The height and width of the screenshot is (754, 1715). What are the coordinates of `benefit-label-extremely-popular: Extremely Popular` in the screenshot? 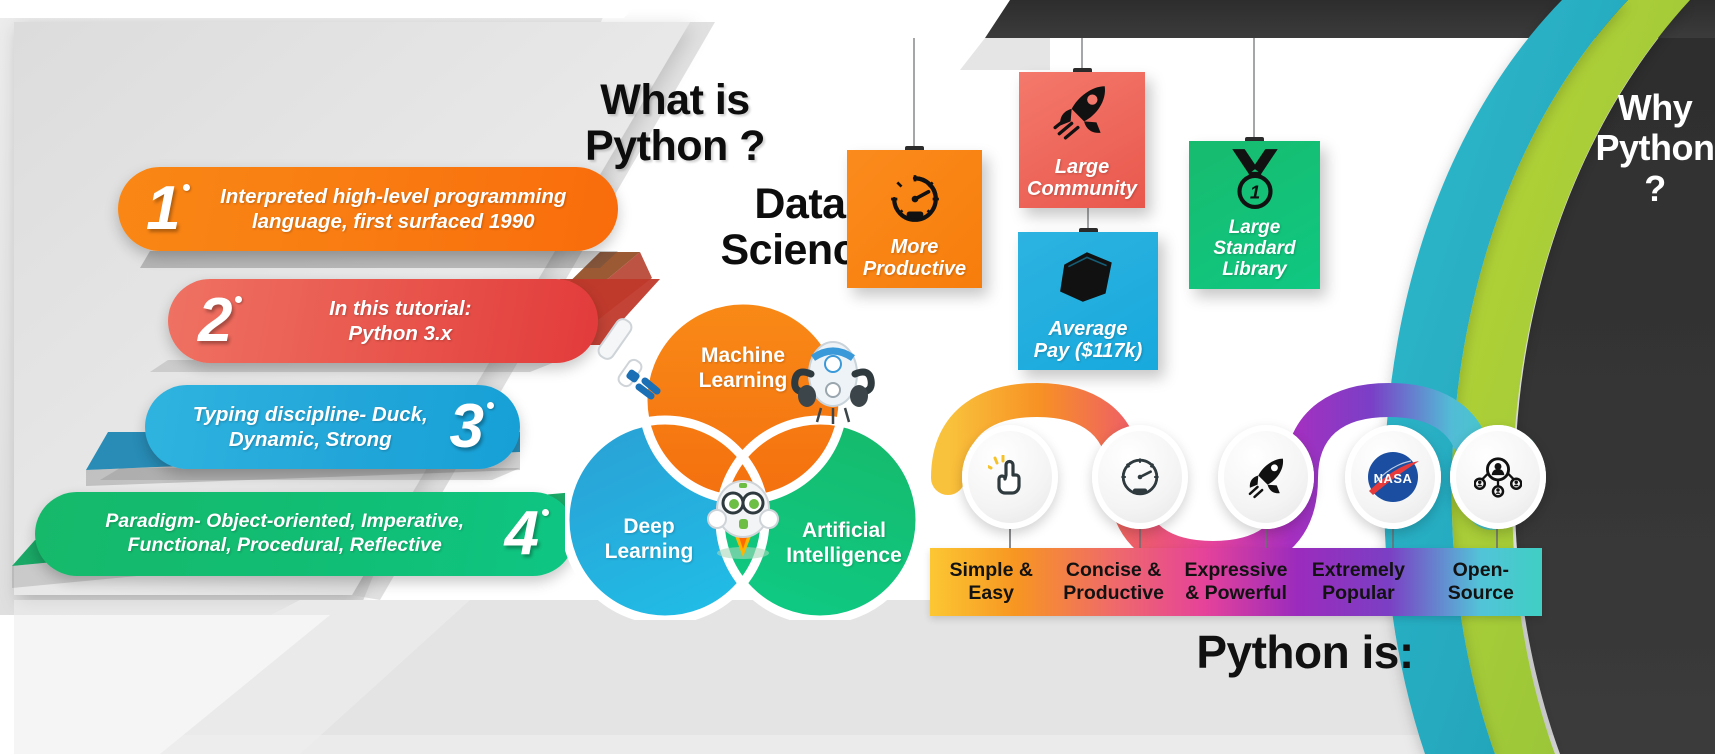 It's located at (1358, 582).